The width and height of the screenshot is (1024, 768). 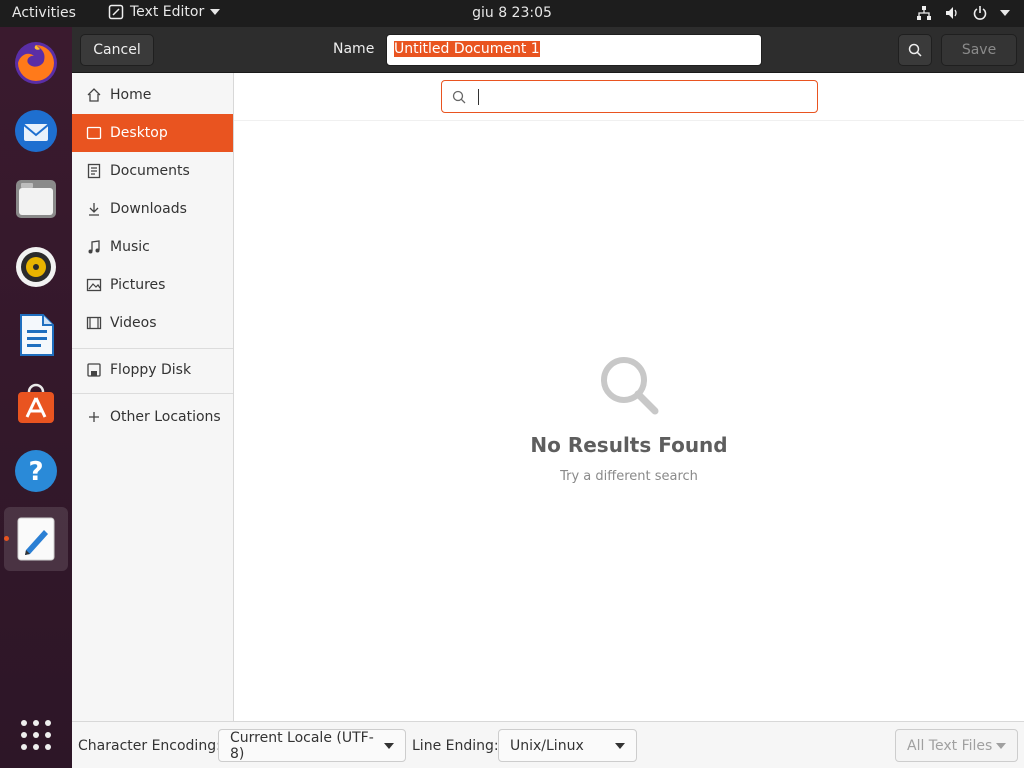 What do you see at coordinates (149, 746) in the screenshot?
I see `encoding-label: Character Encoding:` at bounding box center [149, 746].